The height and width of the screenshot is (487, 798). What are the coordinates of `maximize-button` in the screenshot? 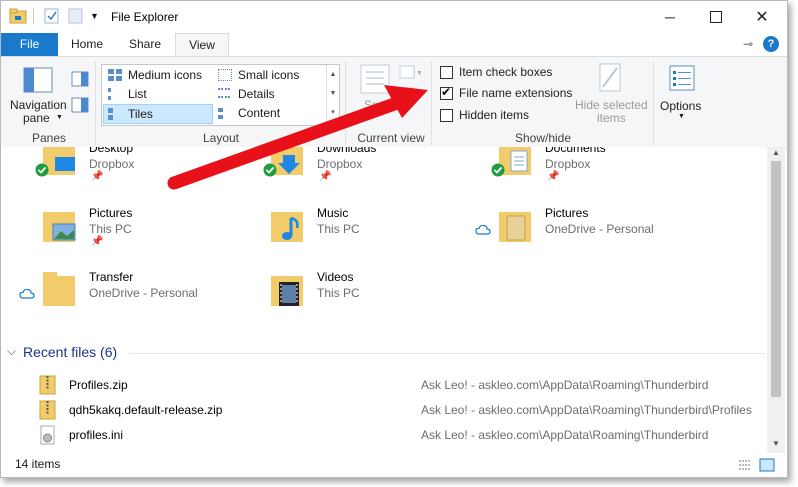 It's located at (716, 17).